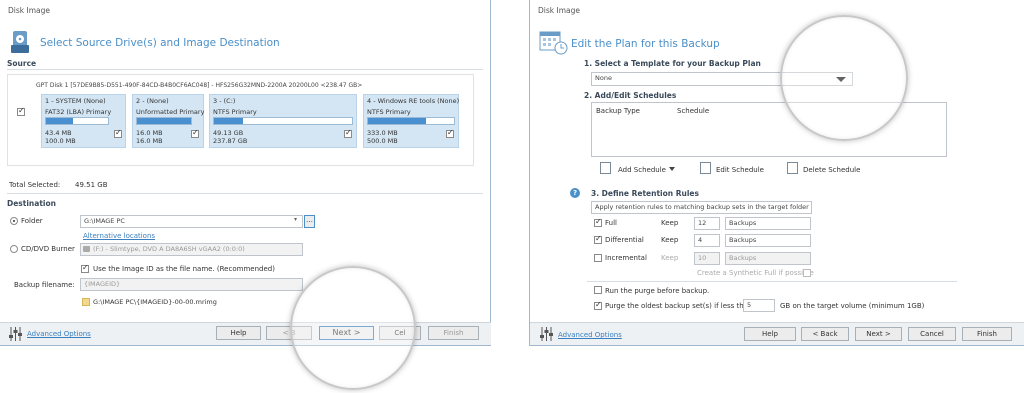 This screenshot has width=1024, height=393. What do you see at coordinates (630, 95) in the screenshot?
I see `step-2-label: 2. Add/Edit Schedules` at bounding box center [630, 95].